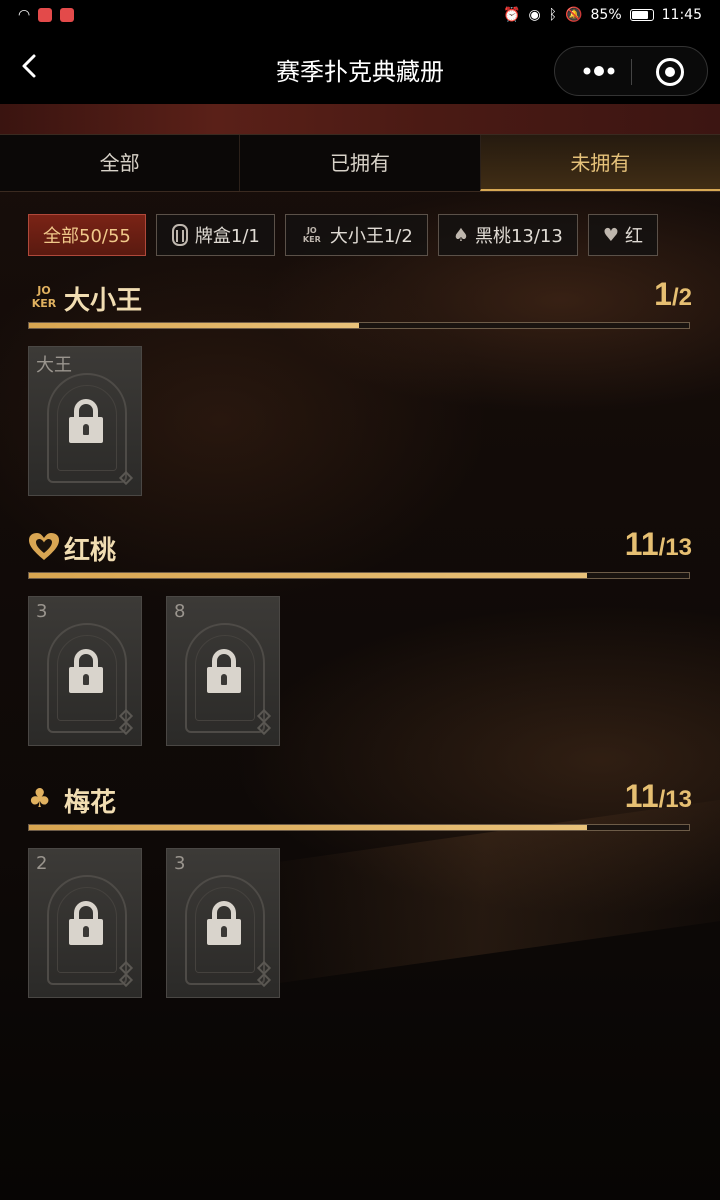 The image size is (720, 1200). I want to click on battery-percent: 85%, so click(606, 15).